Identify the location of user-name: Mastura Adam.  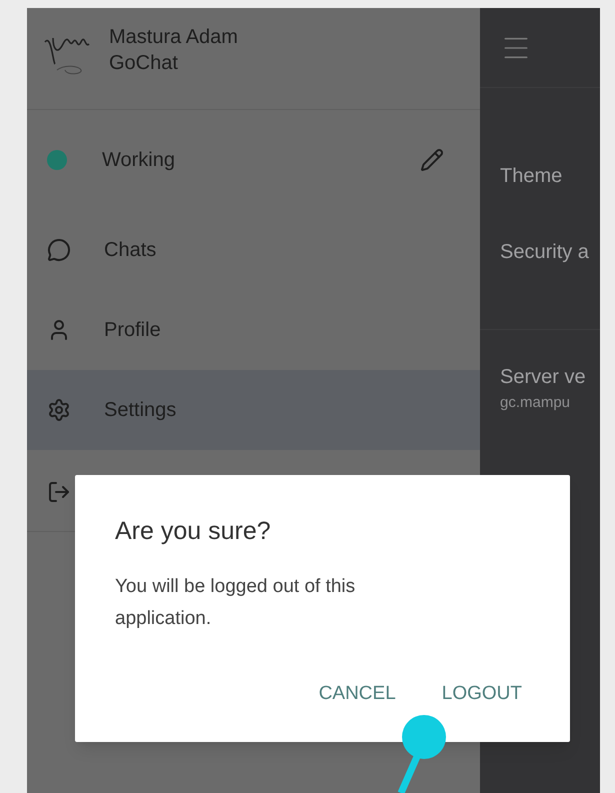
(173, 37).